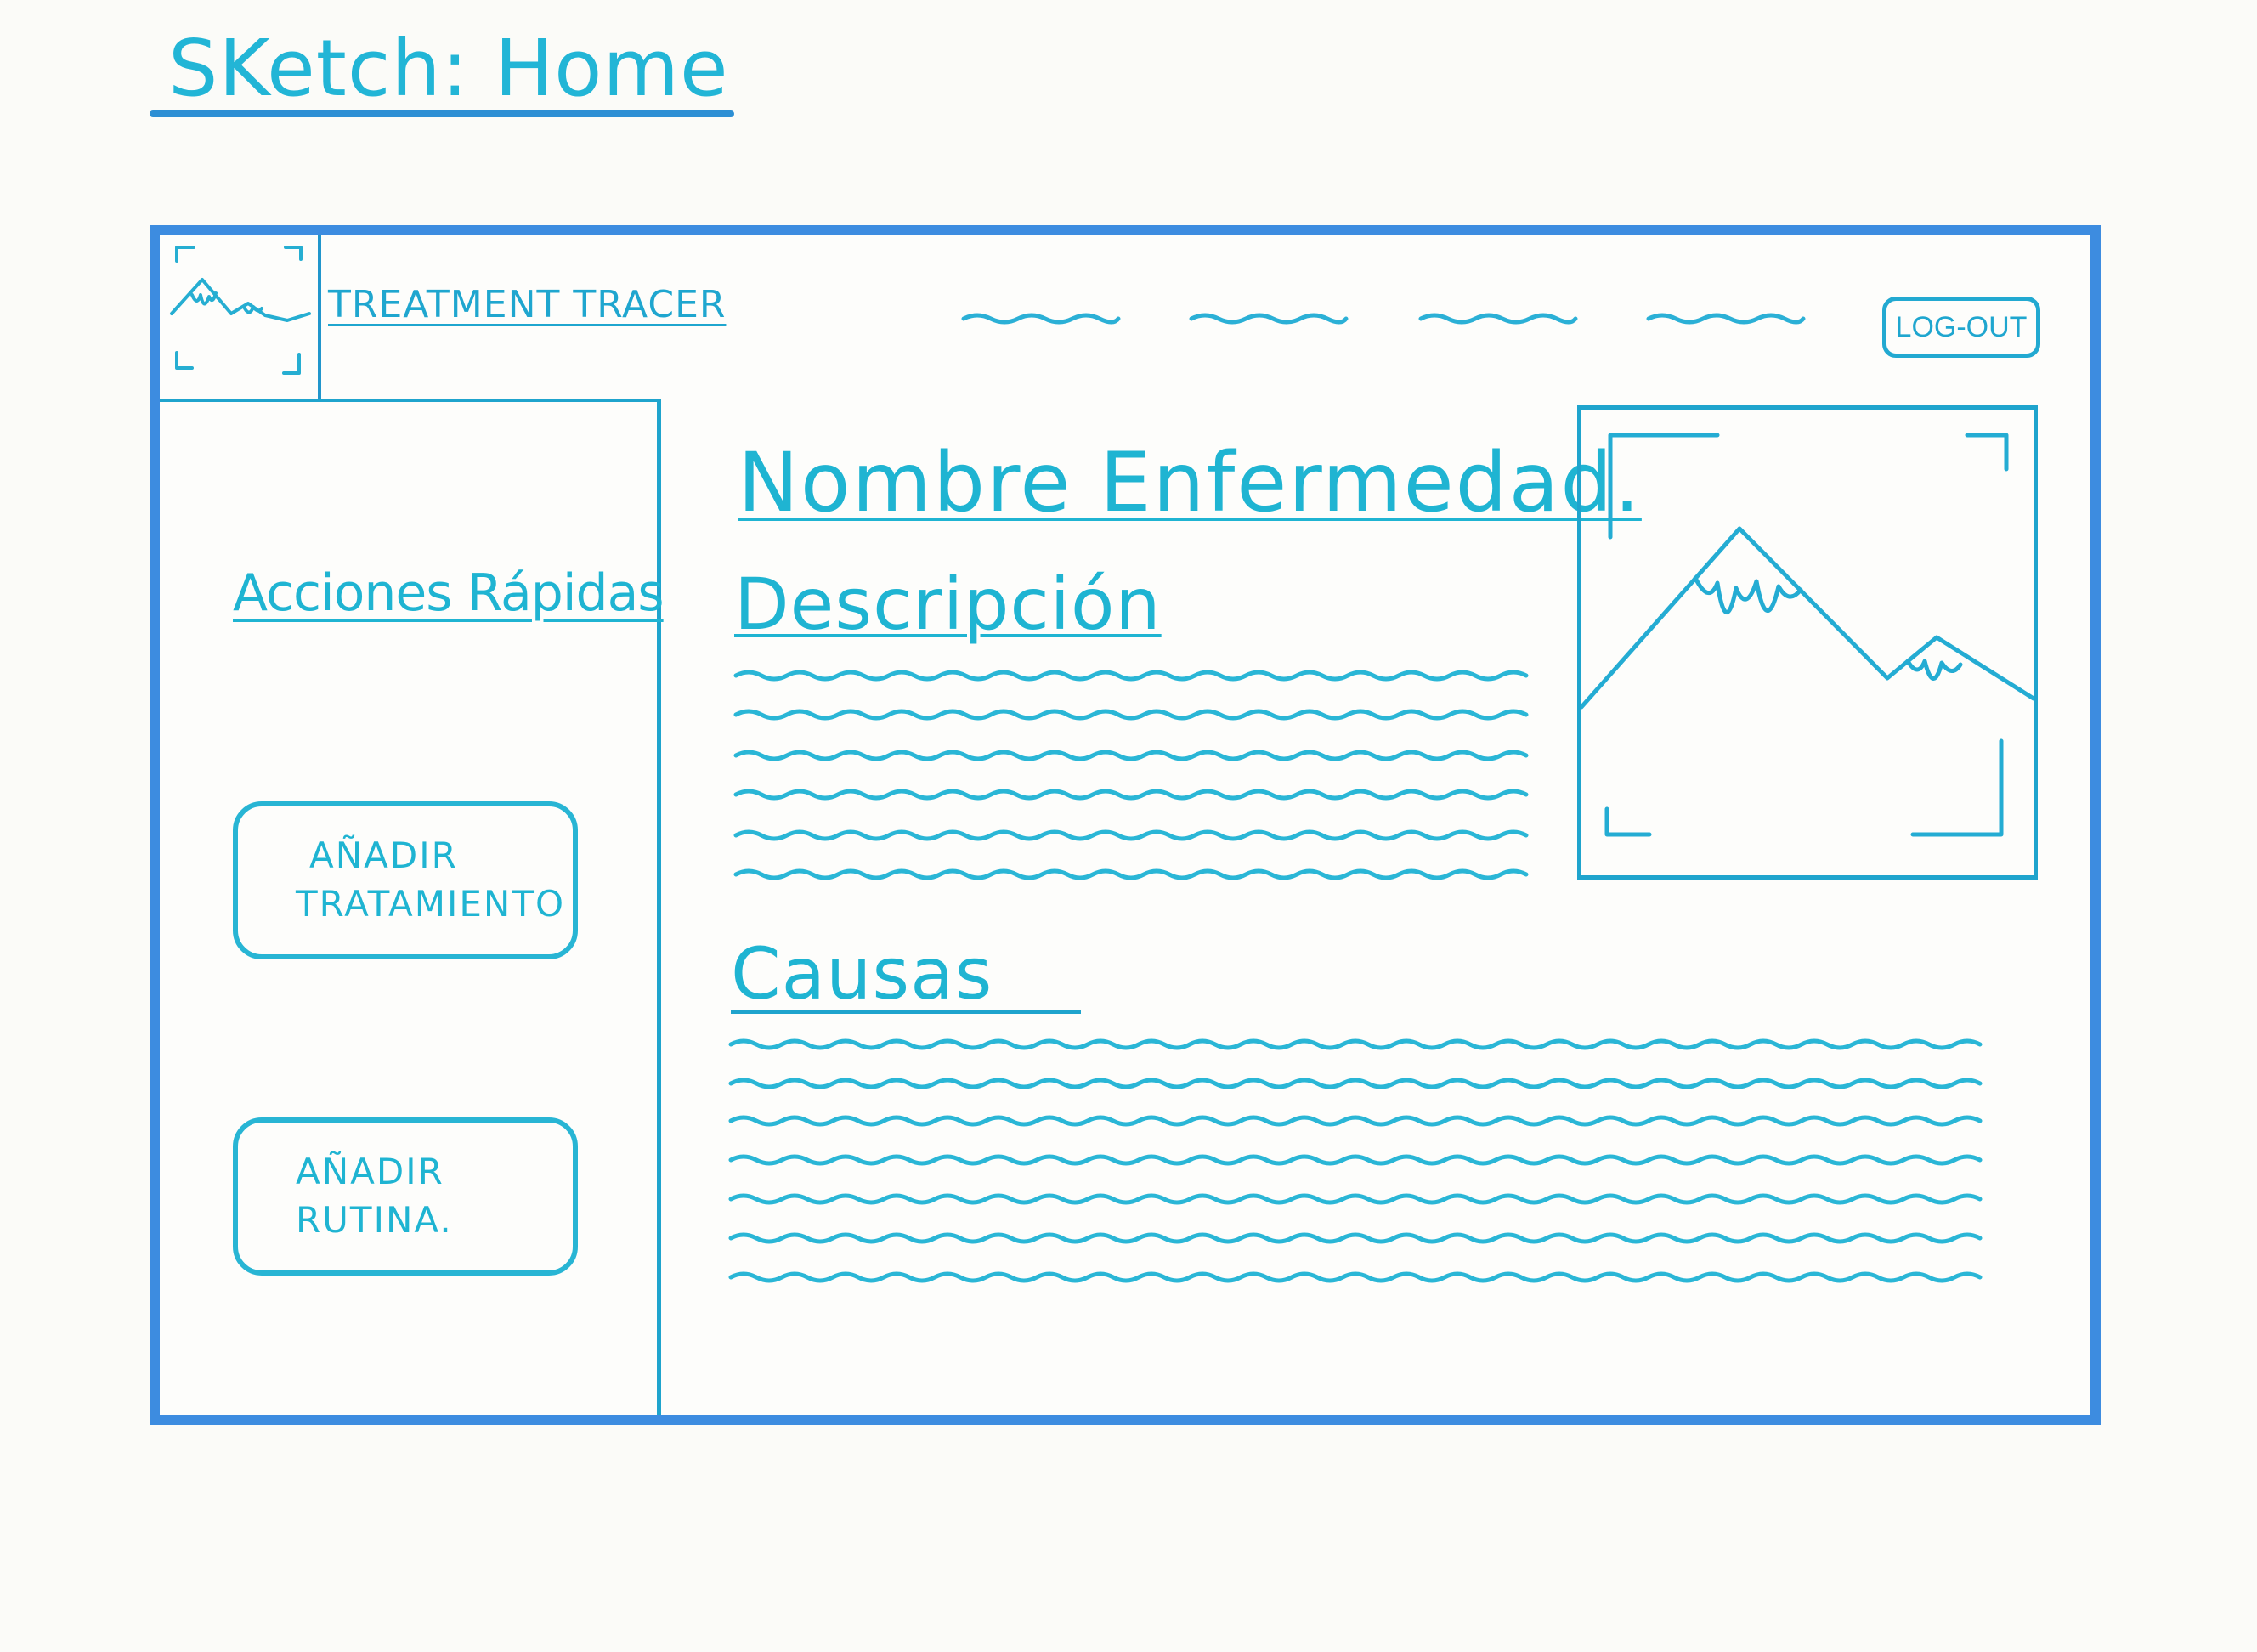 This screenshot has width=2257, height=1652. Describe the element at coordinates (906, 1012) in the screenshot. I see `causes-heading-underline` at that location.